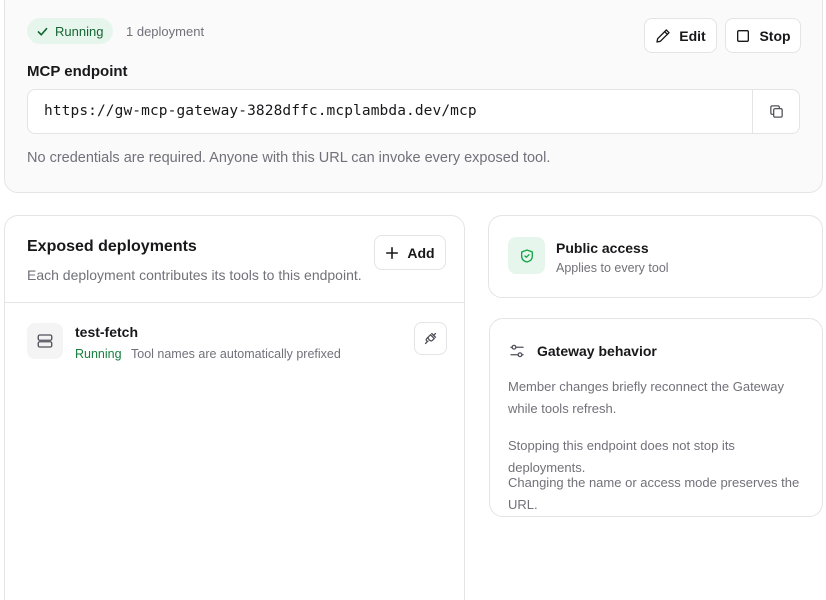 Image resolution: width=826 pixels, height=600 pixels. Describe the element at coordinates (98, 354) in the screenshot. I see `deployment-status: Running` at that location.